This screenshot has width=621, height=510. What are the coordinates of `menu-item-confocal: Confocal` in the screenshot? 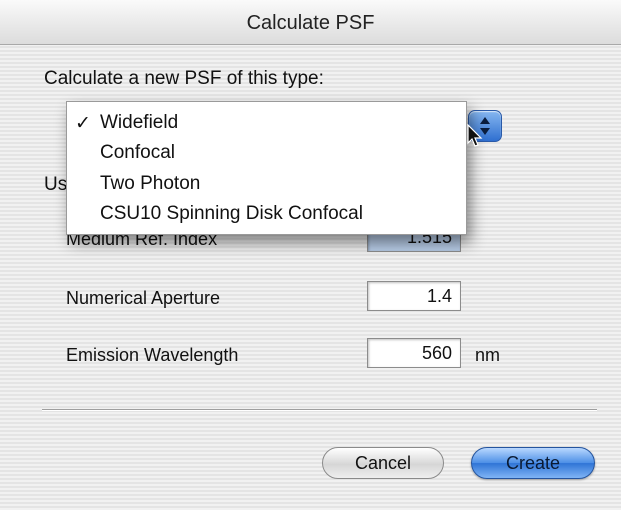 It's located at (266, 154).